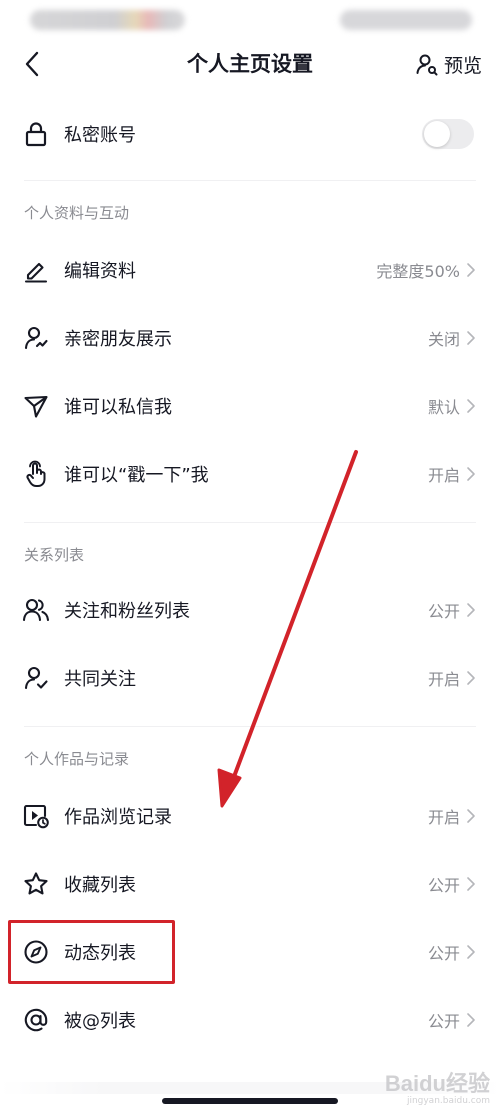 Image resolution: width=500 pixels, height=1111 pixels. What do you see at coordinates (36, 952) in the screenshot?
I see `compass-icon` at bounding box center [36, 952].